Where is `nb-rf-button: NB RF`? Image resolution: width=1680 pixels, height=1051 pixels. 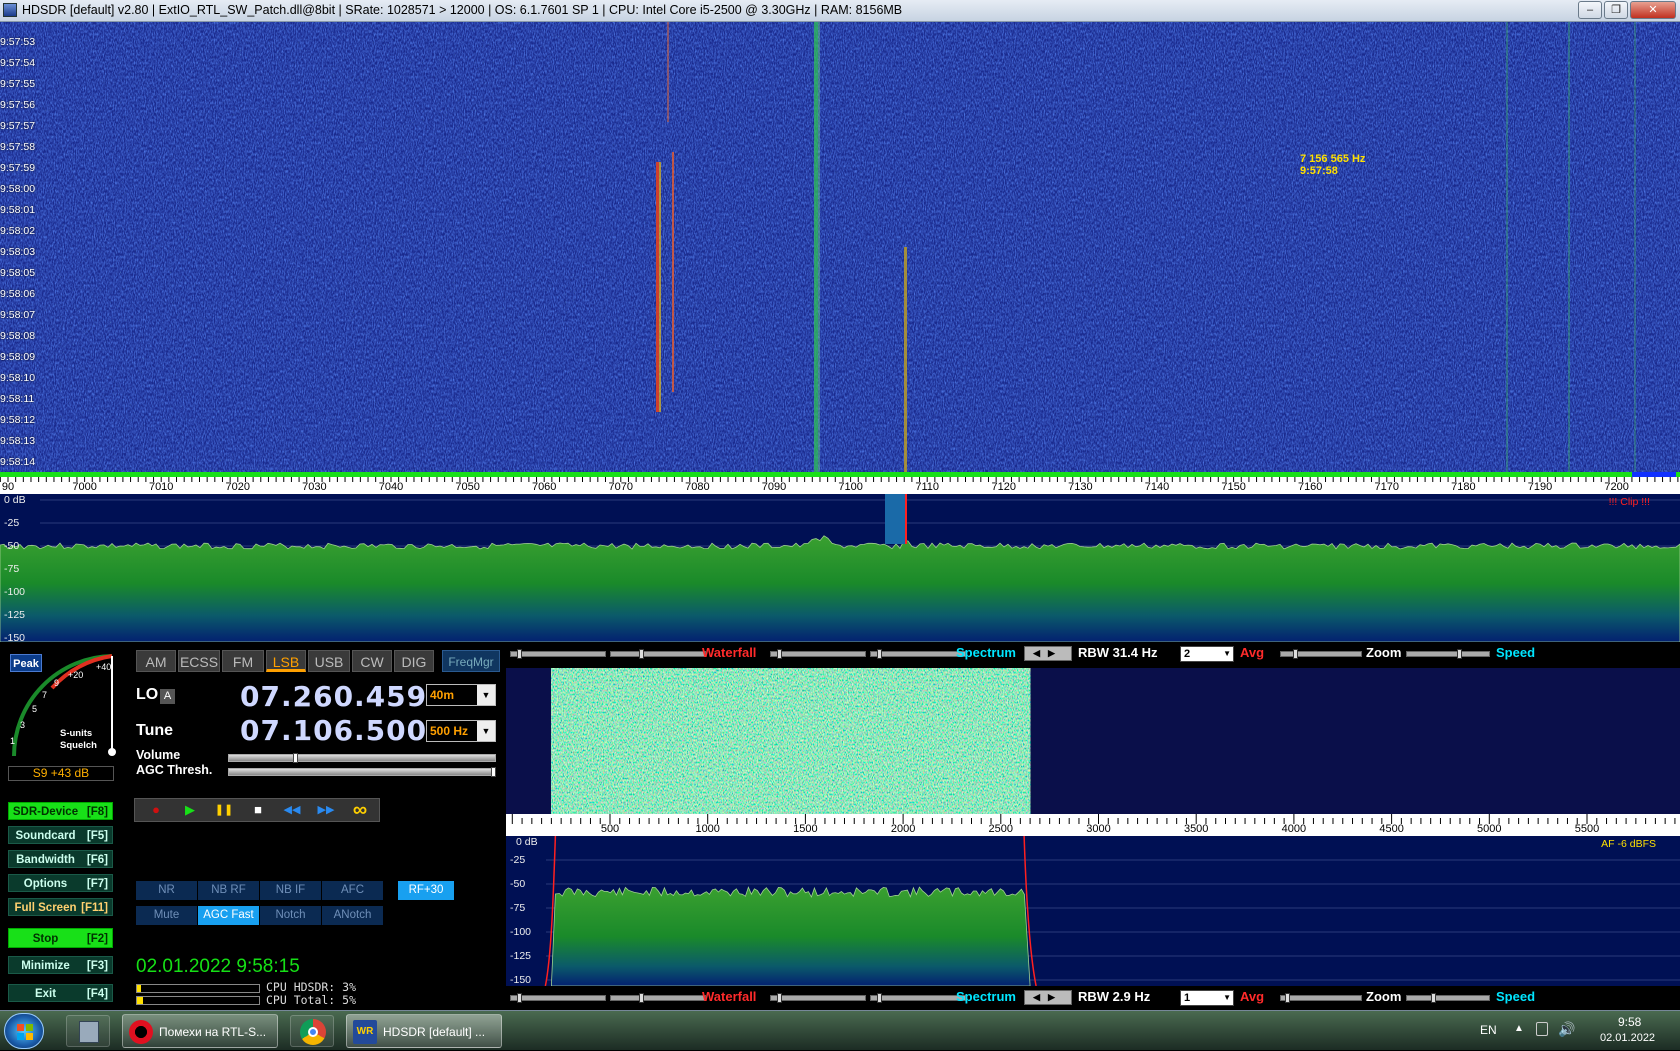 nb-rf-button: NB RF is located at coordinates (228, 890).